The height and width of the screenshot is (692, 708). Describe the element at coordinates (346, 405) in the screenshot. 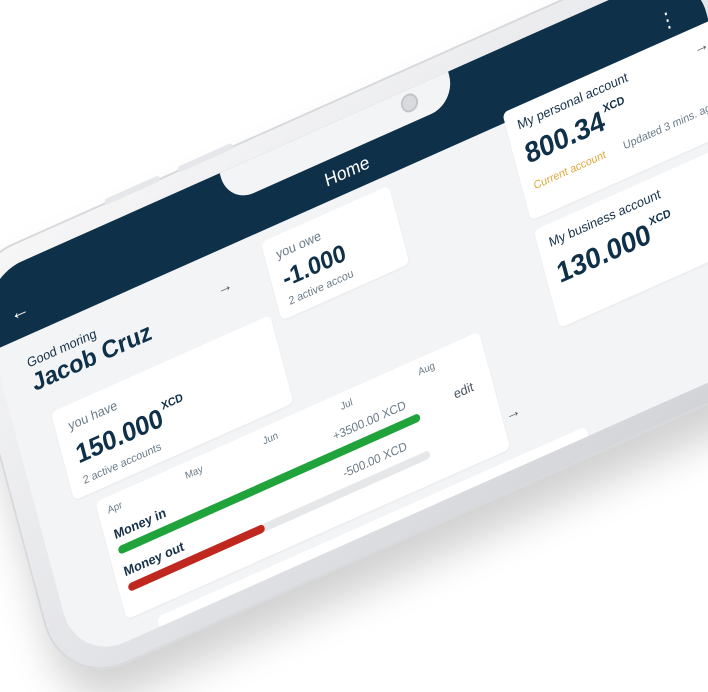

I see `month-label-jul: Jul` at that location.